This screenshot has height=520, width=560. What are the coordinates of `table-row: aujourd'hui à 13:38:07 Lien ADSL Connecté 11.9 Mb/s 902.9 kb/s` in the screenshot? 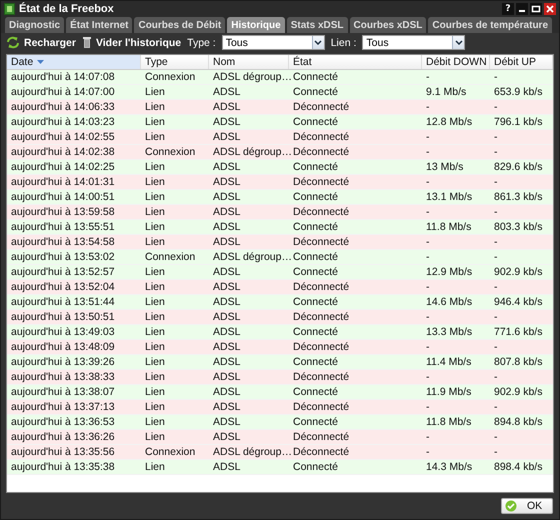 It's located at (280, 392).